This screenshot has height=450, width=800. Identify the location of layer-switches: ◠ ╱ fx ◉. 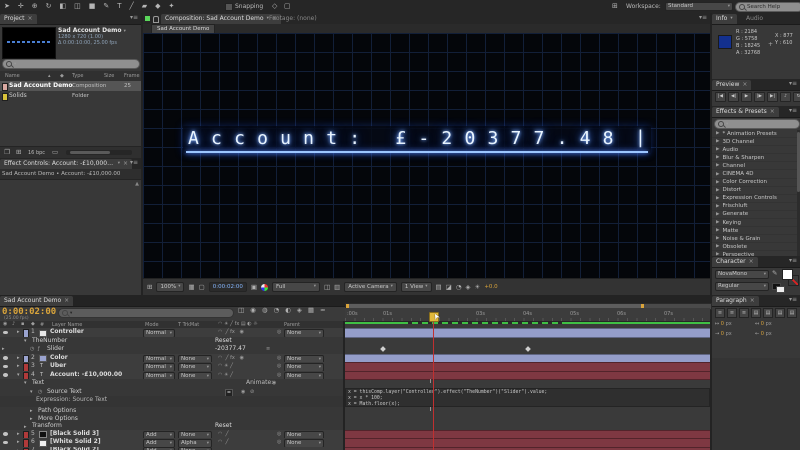
(231, 332).